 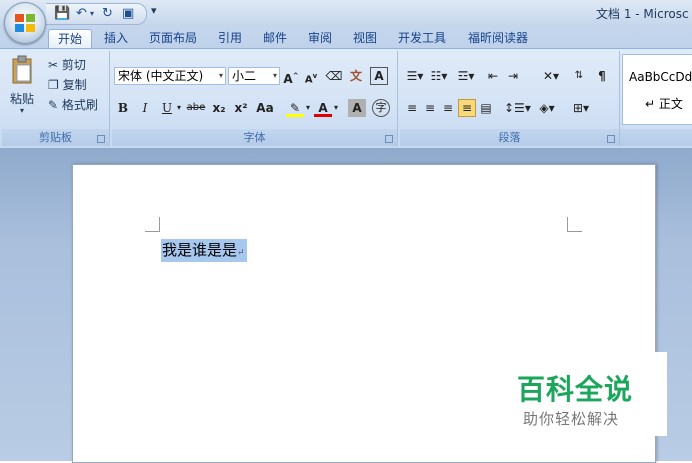 What do you see at coordinates (221, 76) in the screenshot?
I see `font-name-dropdown-icon: ▾` at bounding box center [221, 76].